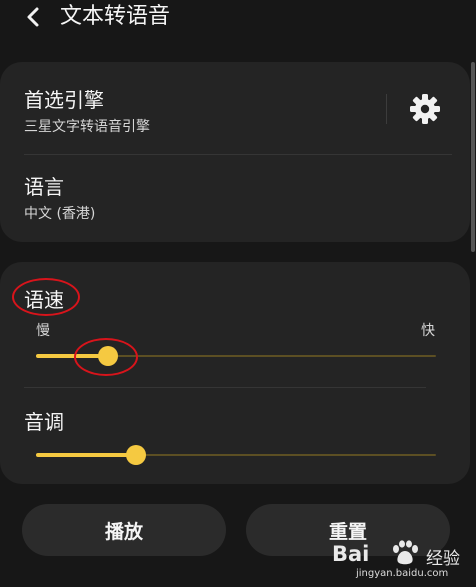 The width and height of the screenshot is (476, 587). I want to click on slow-label: 慢, so click(43, 331).